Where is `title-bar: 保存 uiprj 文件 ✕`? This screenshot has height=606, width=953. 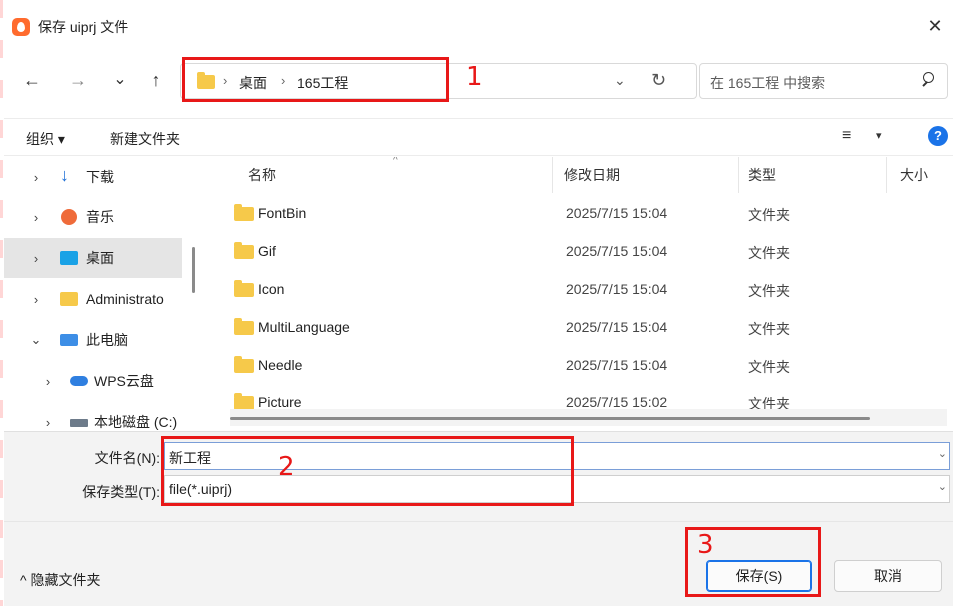
title-bar: 保存 uiprj 文件 ✕ is located at coordinates (478, 27).